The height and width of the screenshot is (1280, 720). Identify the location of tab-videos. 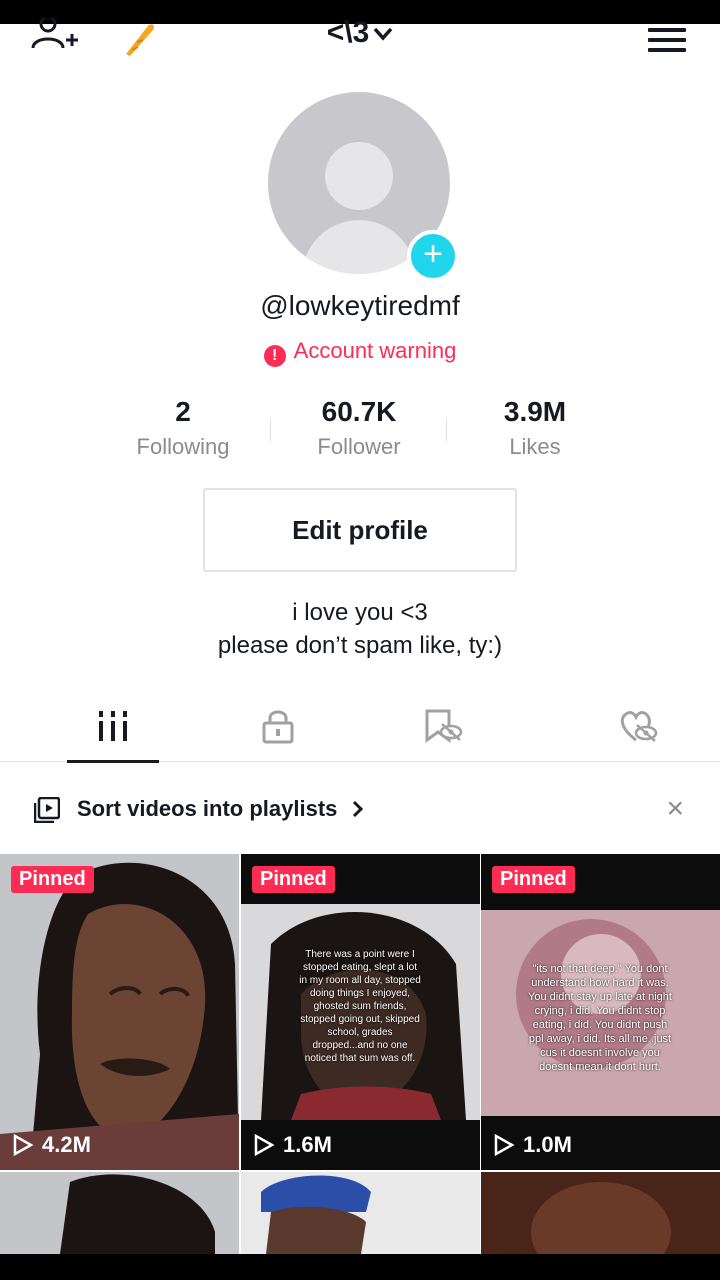
(113, 726).